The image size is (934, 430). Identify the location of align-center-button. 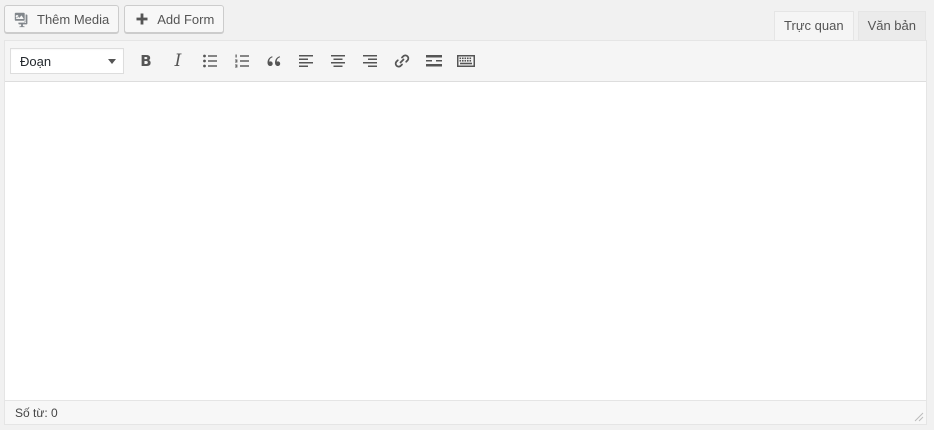
(338, 61).